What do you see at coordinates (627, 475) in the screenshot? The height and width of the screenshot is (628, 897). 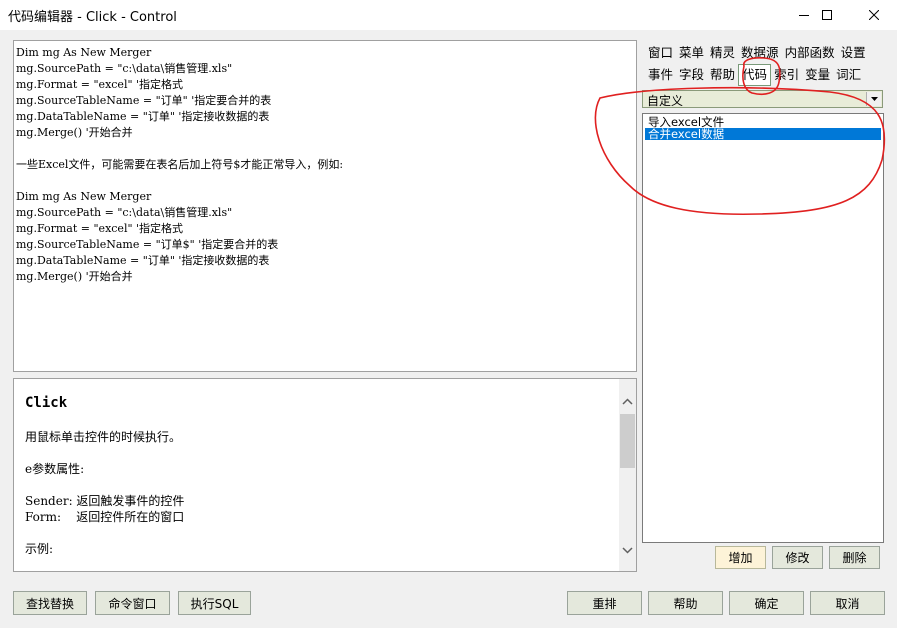 I see `help-scrollbar` at bounding box center [627, 475].